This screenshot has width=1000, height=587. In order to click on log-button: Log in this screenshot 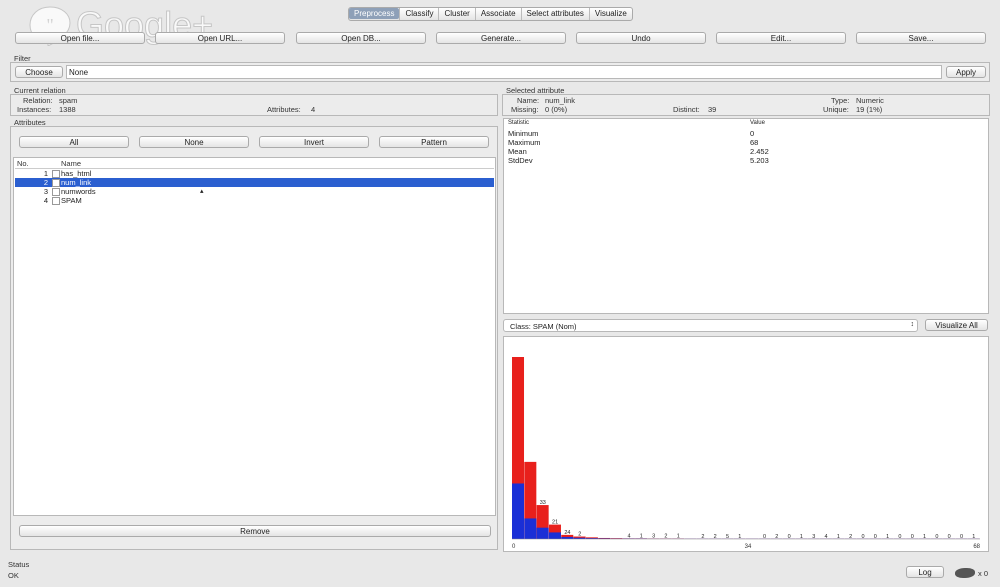, I will do `click(925, 572)`.